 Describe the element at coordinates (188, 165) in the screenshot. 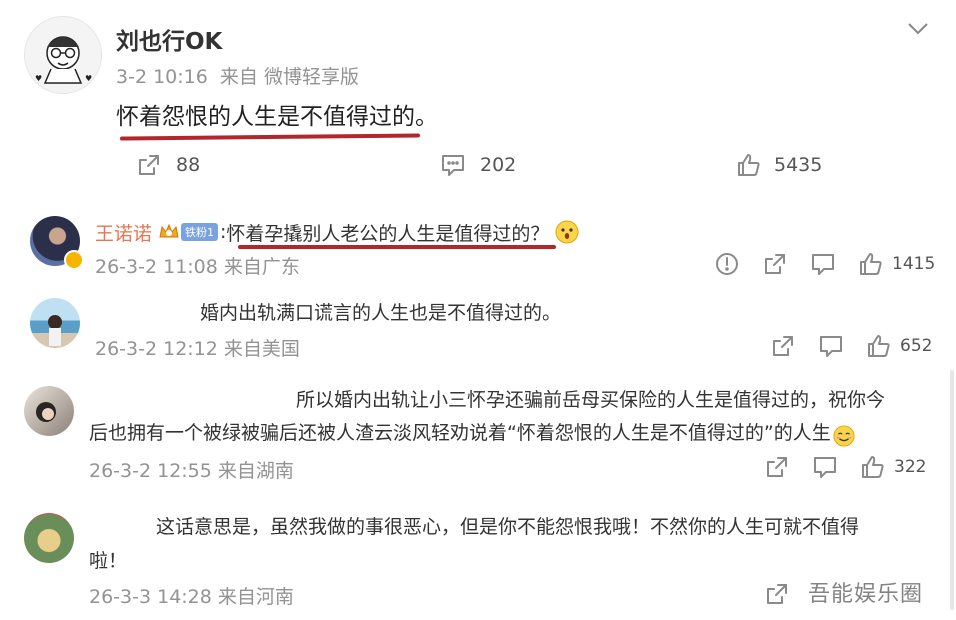

I see `post-share-count: 88` at that location.